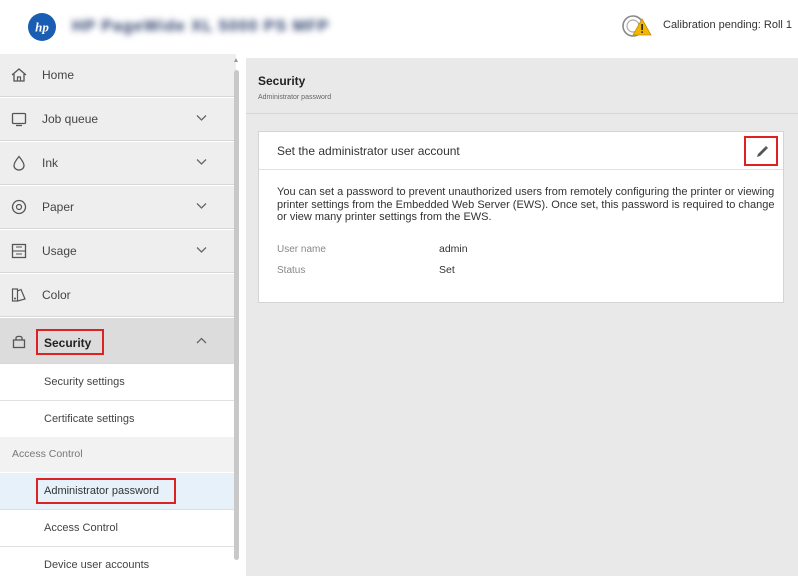 Image resolution: width=798 pixels, height=576 pixels. Describe the element at coordinates (522, 86) in the screenshot. I see `content-header: Security Administrator password` at that location.